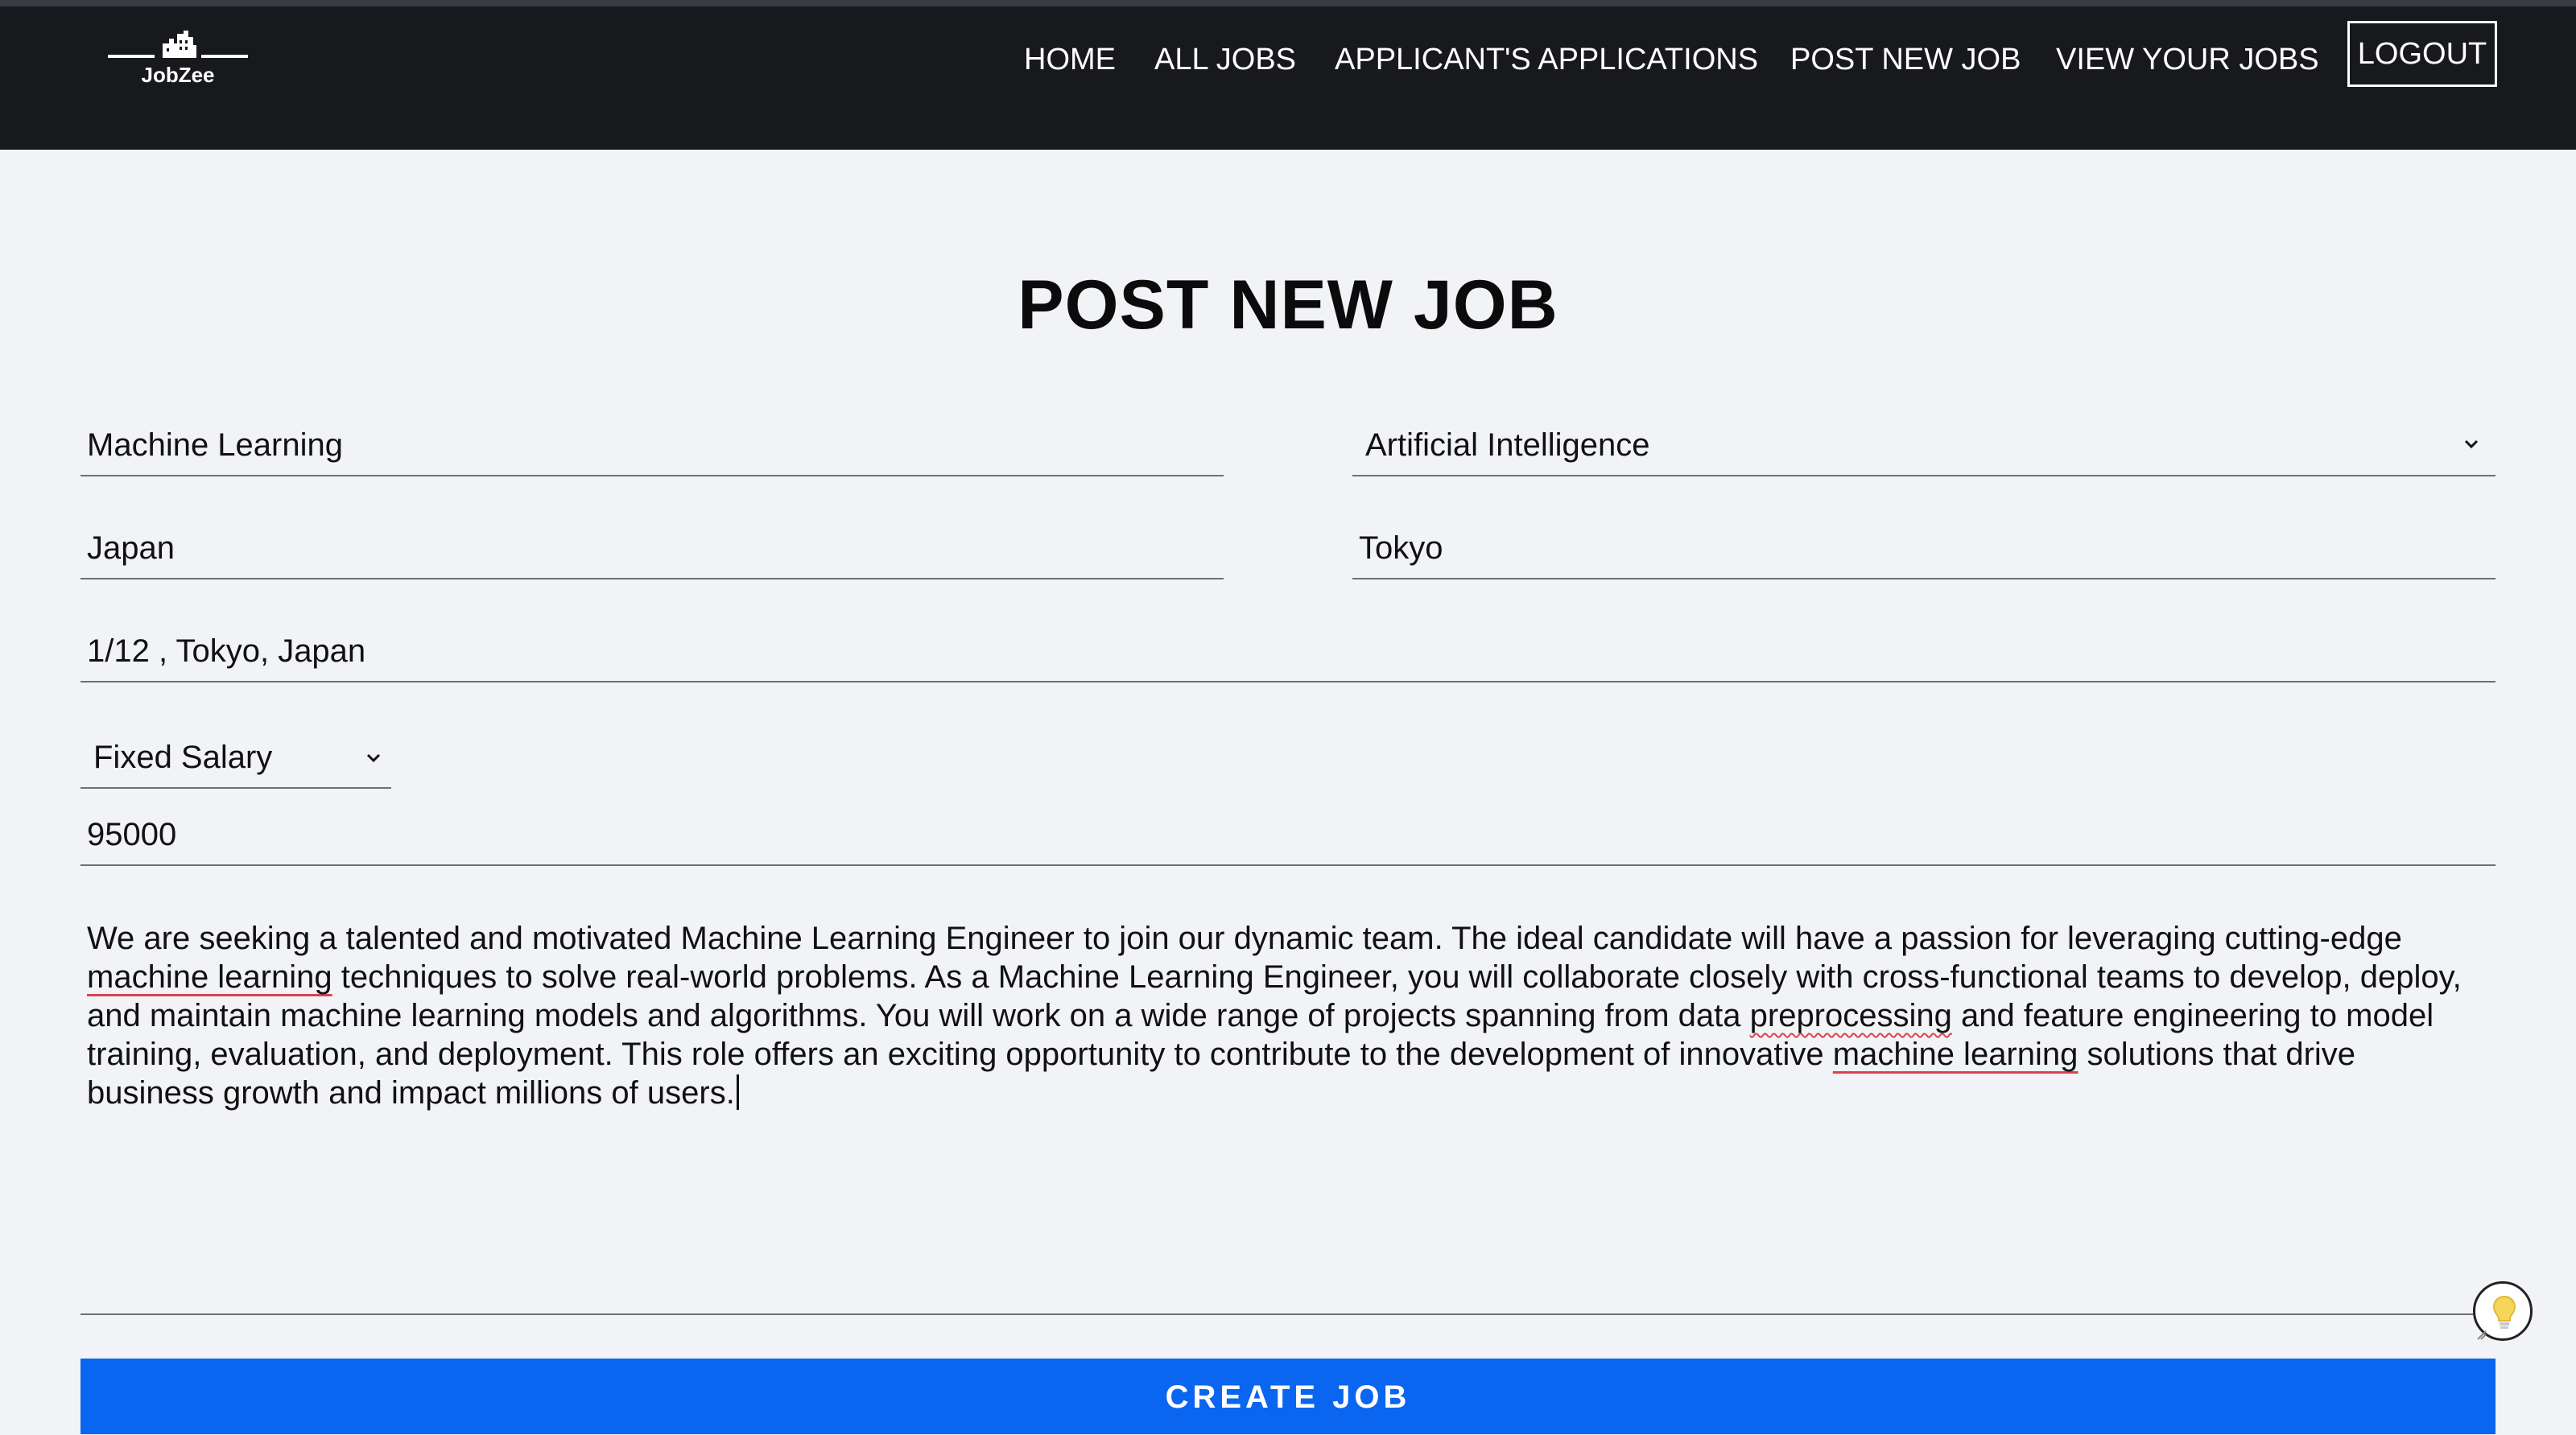  Describe the element at coordinates (1401, 548) in the screenshot. I see `city-value: Tokyo` at that location.